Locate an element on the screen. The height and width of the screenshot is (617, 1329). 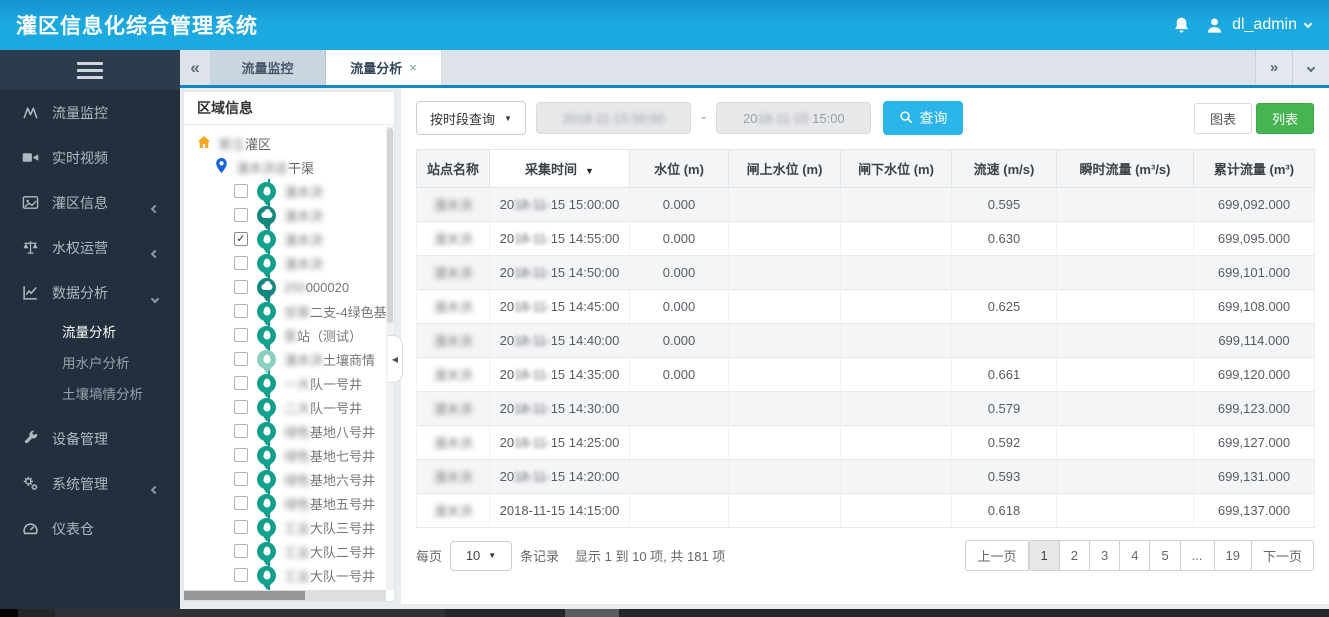
date-to-input: 2018-11-15 15:00 is located at coordinates (794, 118).